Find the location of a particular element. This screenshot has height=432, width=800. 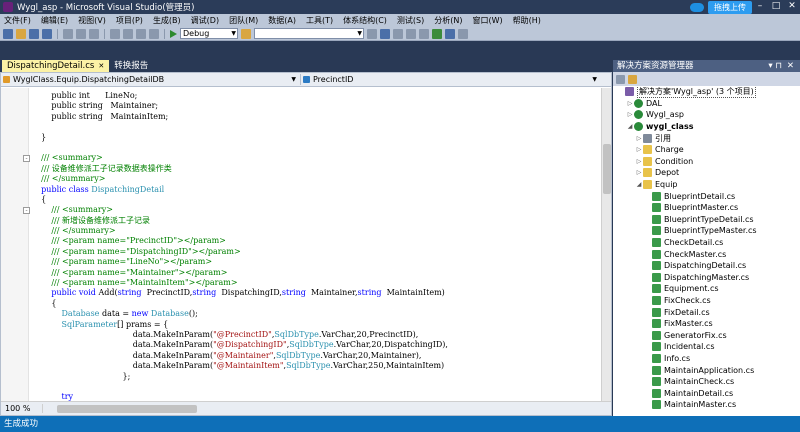

tree-node: DispatchingMaster.cs is located at coordinates (706, 278).